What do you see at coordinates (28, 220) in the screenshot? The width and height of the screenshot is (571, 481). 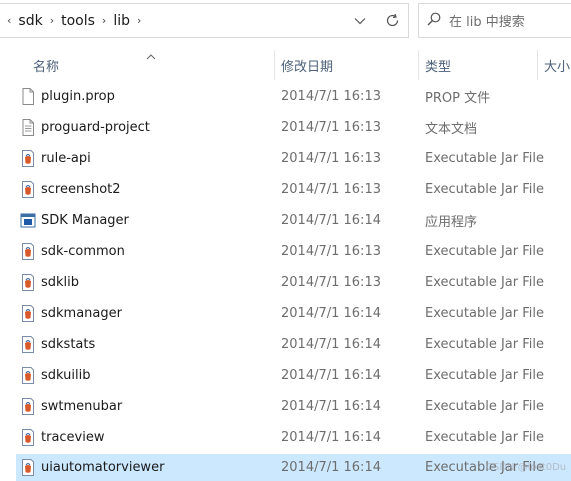 I see `application-icon` at bounding box center [28, 220].